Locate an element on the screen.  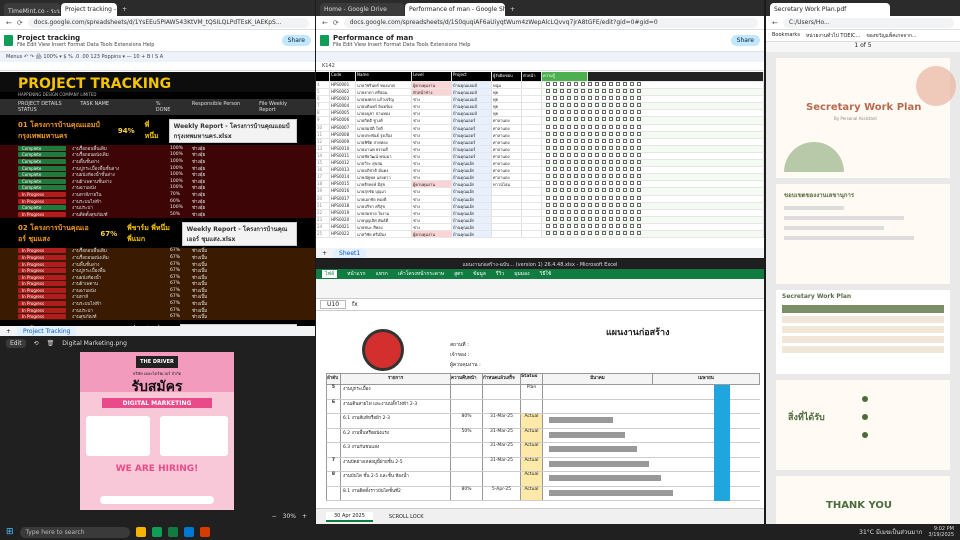
status-dropdown: In Progress is located at coordinates (42, 310).